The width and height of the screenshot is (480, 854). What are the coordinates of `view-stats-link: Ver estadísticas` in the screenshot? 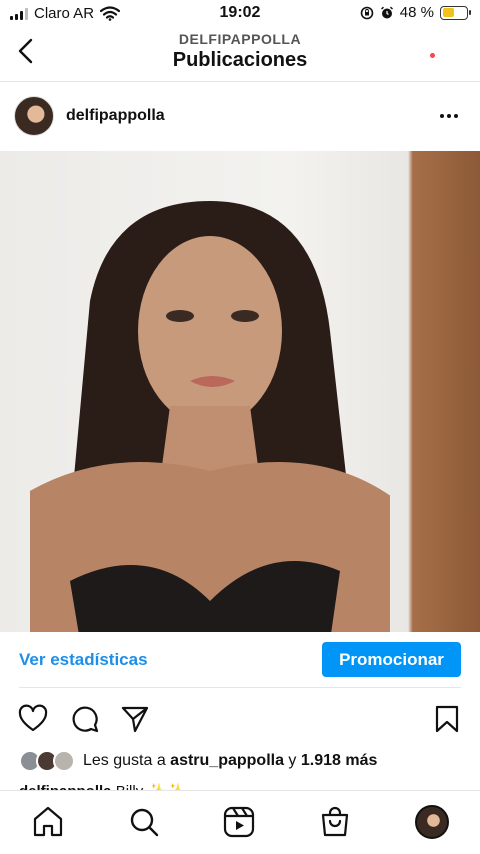 It's located at (83, 660).